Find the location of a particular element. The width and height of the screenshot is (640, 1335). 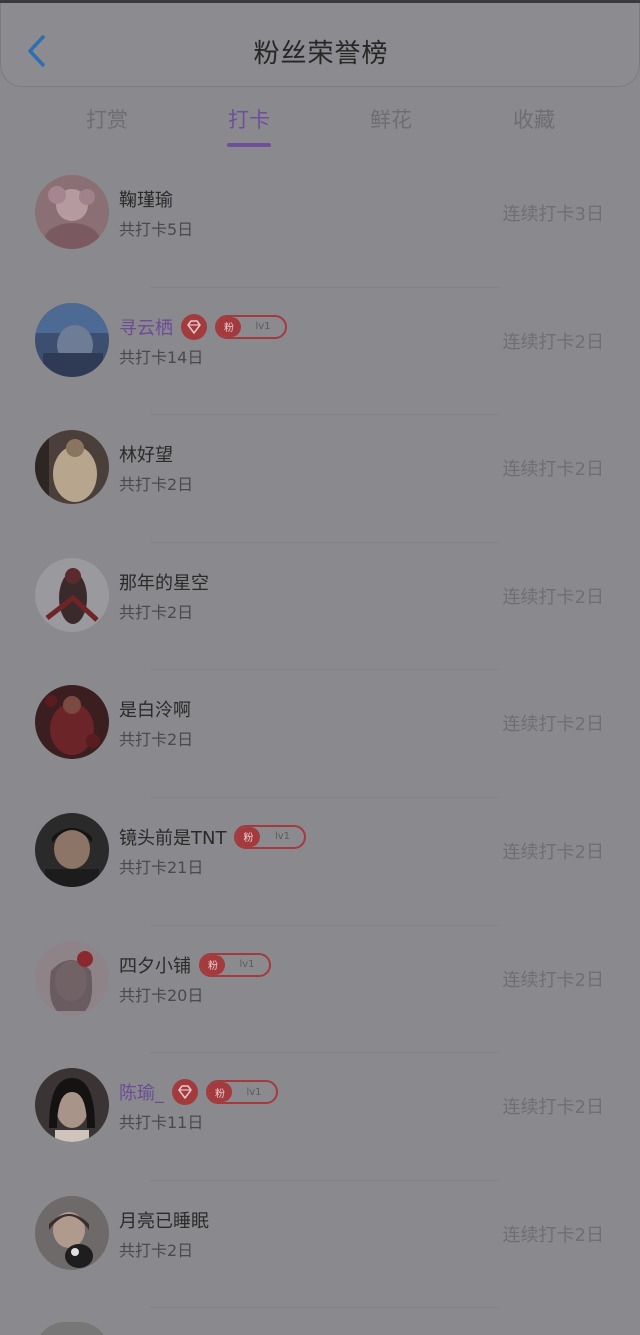

list-item: 林好望 共打卡2日 连续打卡2日 is located at coordinates (320, 479).